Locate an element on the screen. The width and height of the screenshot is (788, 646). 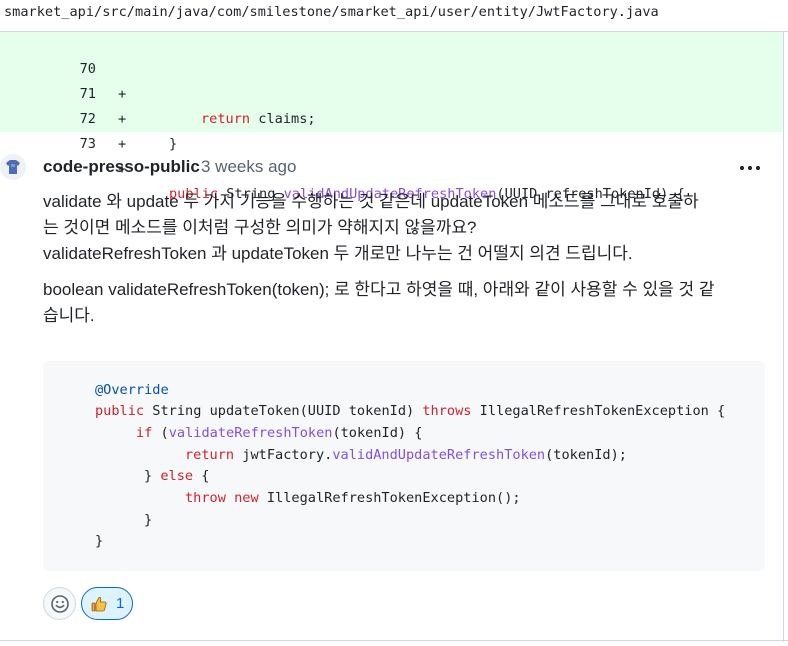
smiley-icon is located at coordinates (60, 604).